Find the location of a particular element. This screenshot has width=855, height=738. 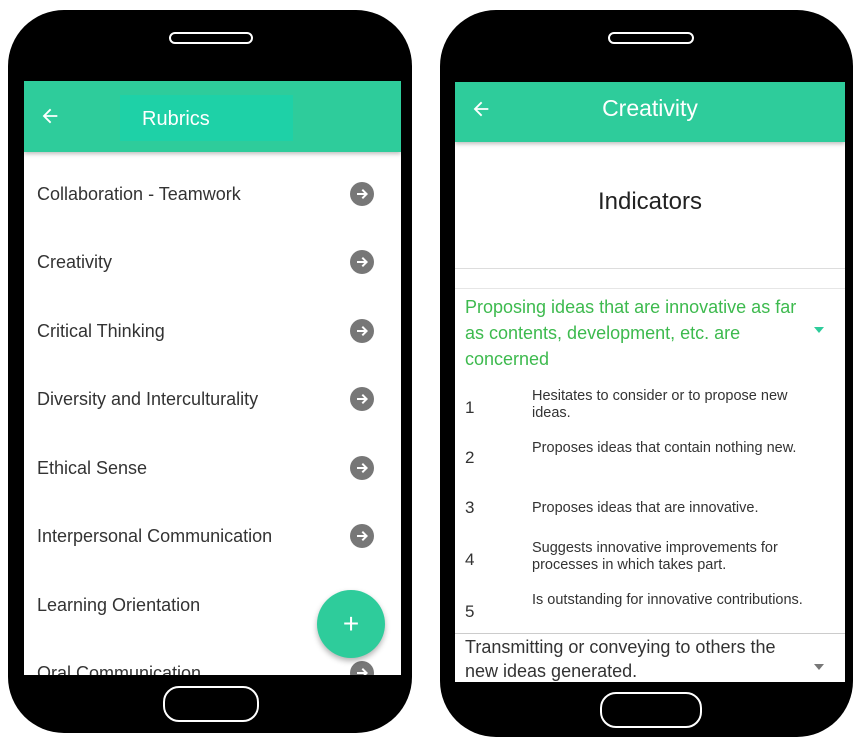

level-number: 3 is located at coordinates (470, 507).